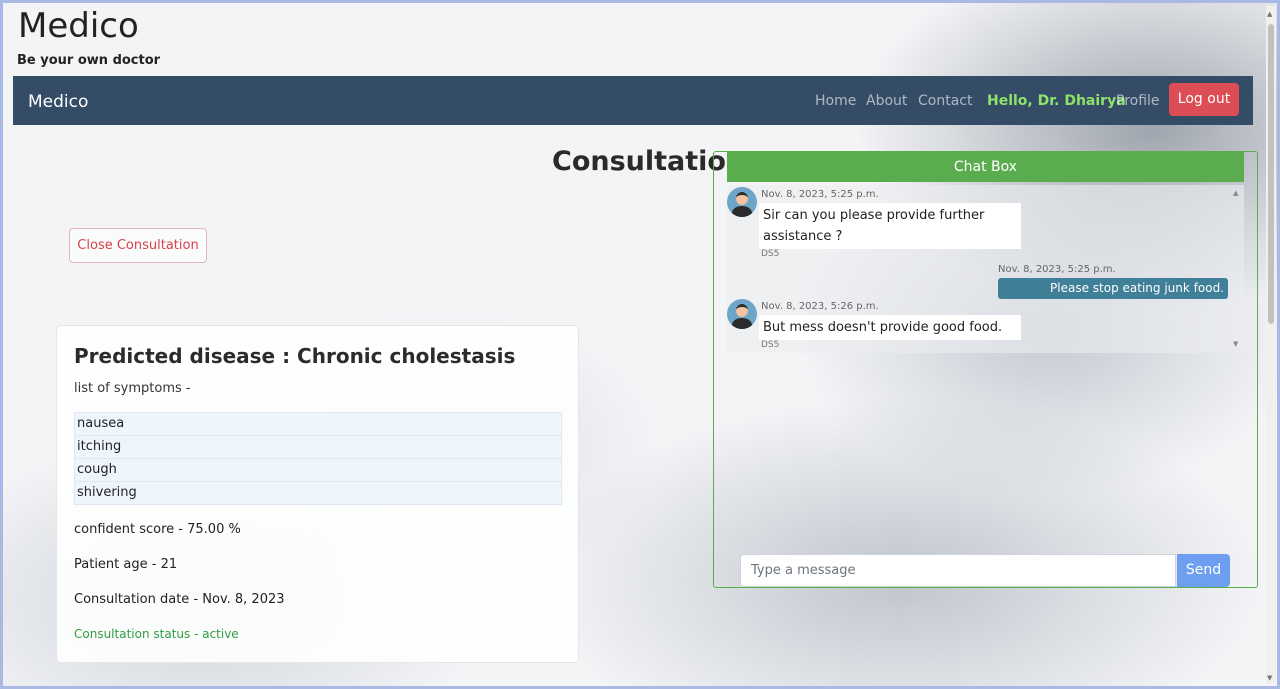 The image size is (1280, 689). Describe the element at coordinates (132, 388) in the screenshot. I see `symptoms-label: list of symptoms -` at that location.